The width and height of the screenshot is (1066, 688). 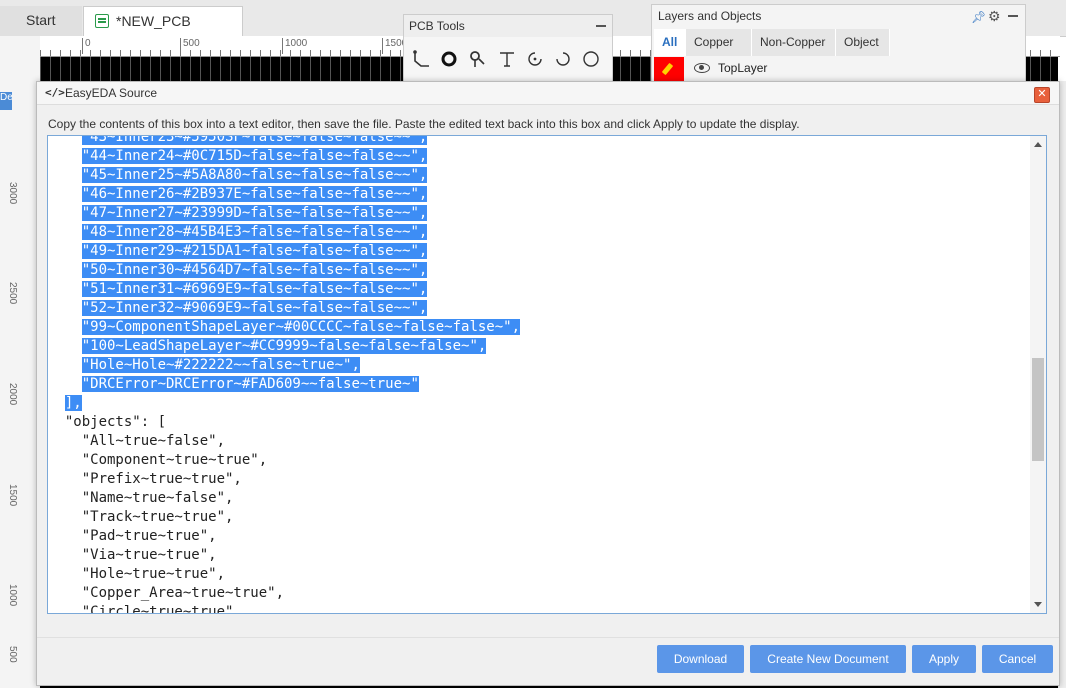 I want to click on code-line: "DRCError~DRCError~#FAD609~~false~true~", so click(x=284, y=384).